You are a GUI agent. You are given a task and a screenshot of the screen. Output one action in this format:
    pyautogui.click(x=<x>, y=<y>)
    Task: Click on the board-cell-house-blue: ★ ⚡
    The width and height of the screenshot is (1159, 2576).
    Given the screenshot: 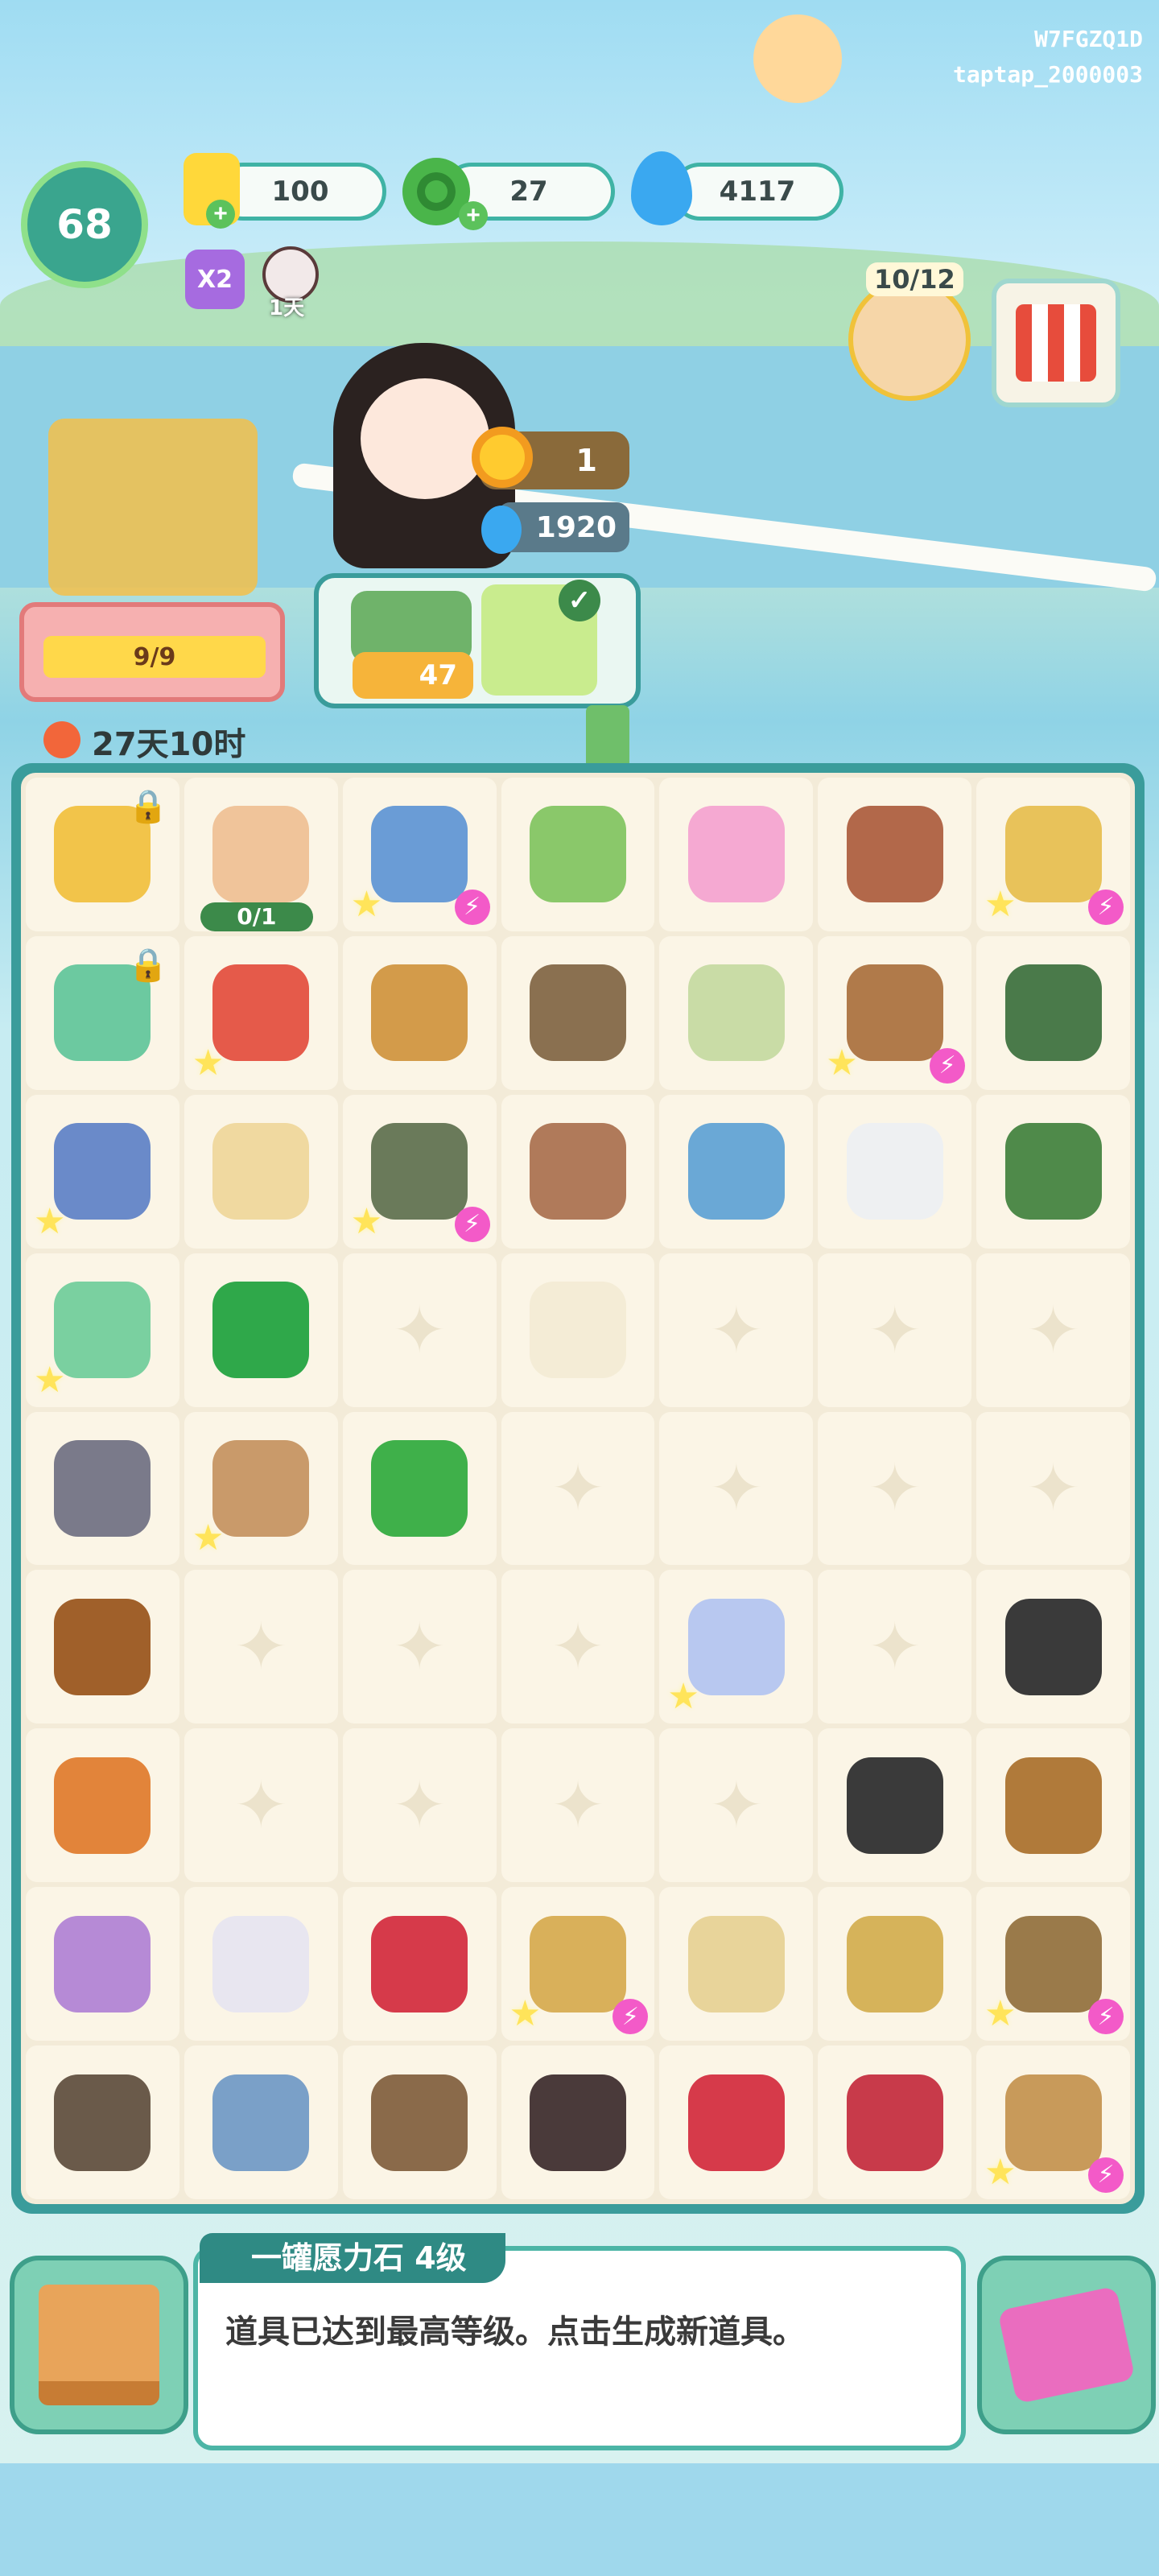 What is the action you would take?
    pyautogui.click(x=420, y=854)
    